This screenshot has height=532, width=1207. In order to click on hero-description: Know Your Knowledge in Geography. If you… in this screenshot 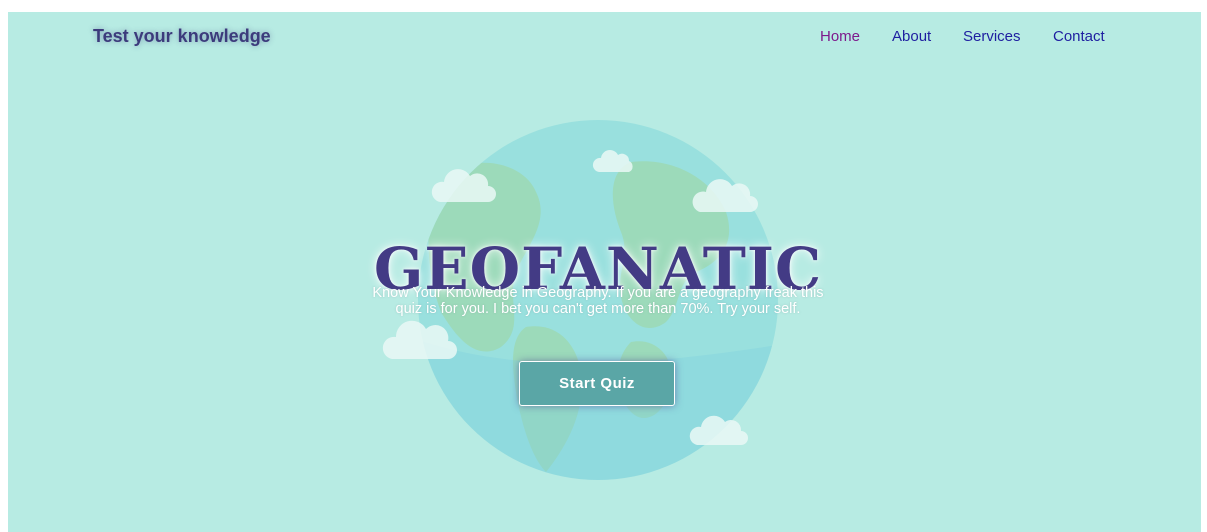, I will do `click(598, 300)`.